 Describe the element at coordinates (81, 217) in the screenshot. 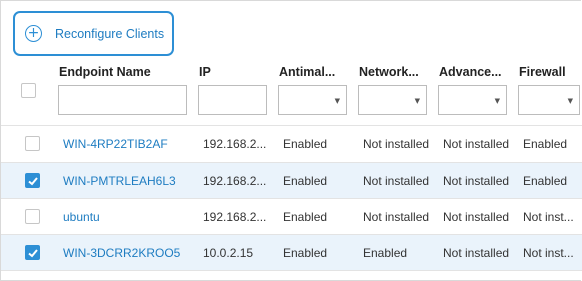

I see `endpoint-name-link: ubuntu` at that location.